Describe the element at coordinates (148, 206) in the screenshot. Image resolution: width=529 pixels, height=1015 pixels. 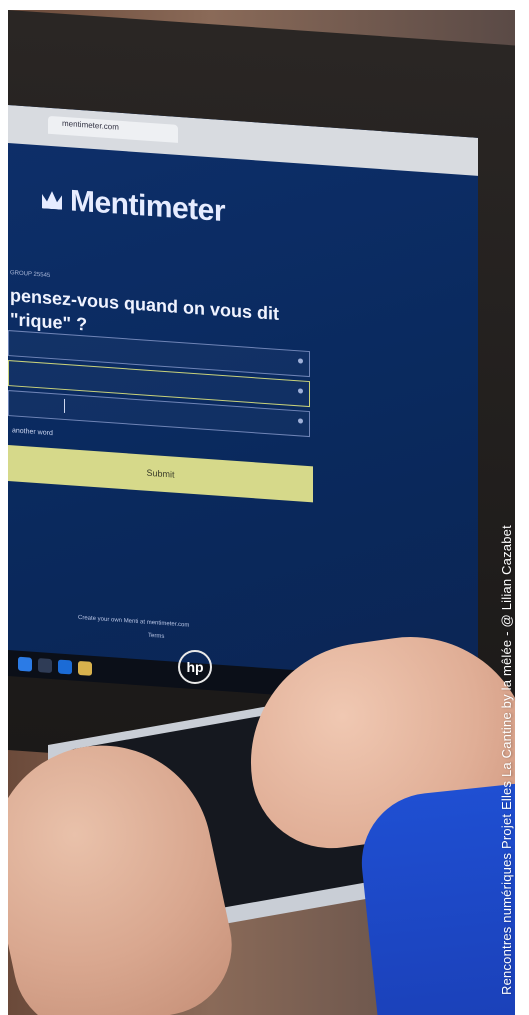
I see `app-name: Mentimeter` at that location.